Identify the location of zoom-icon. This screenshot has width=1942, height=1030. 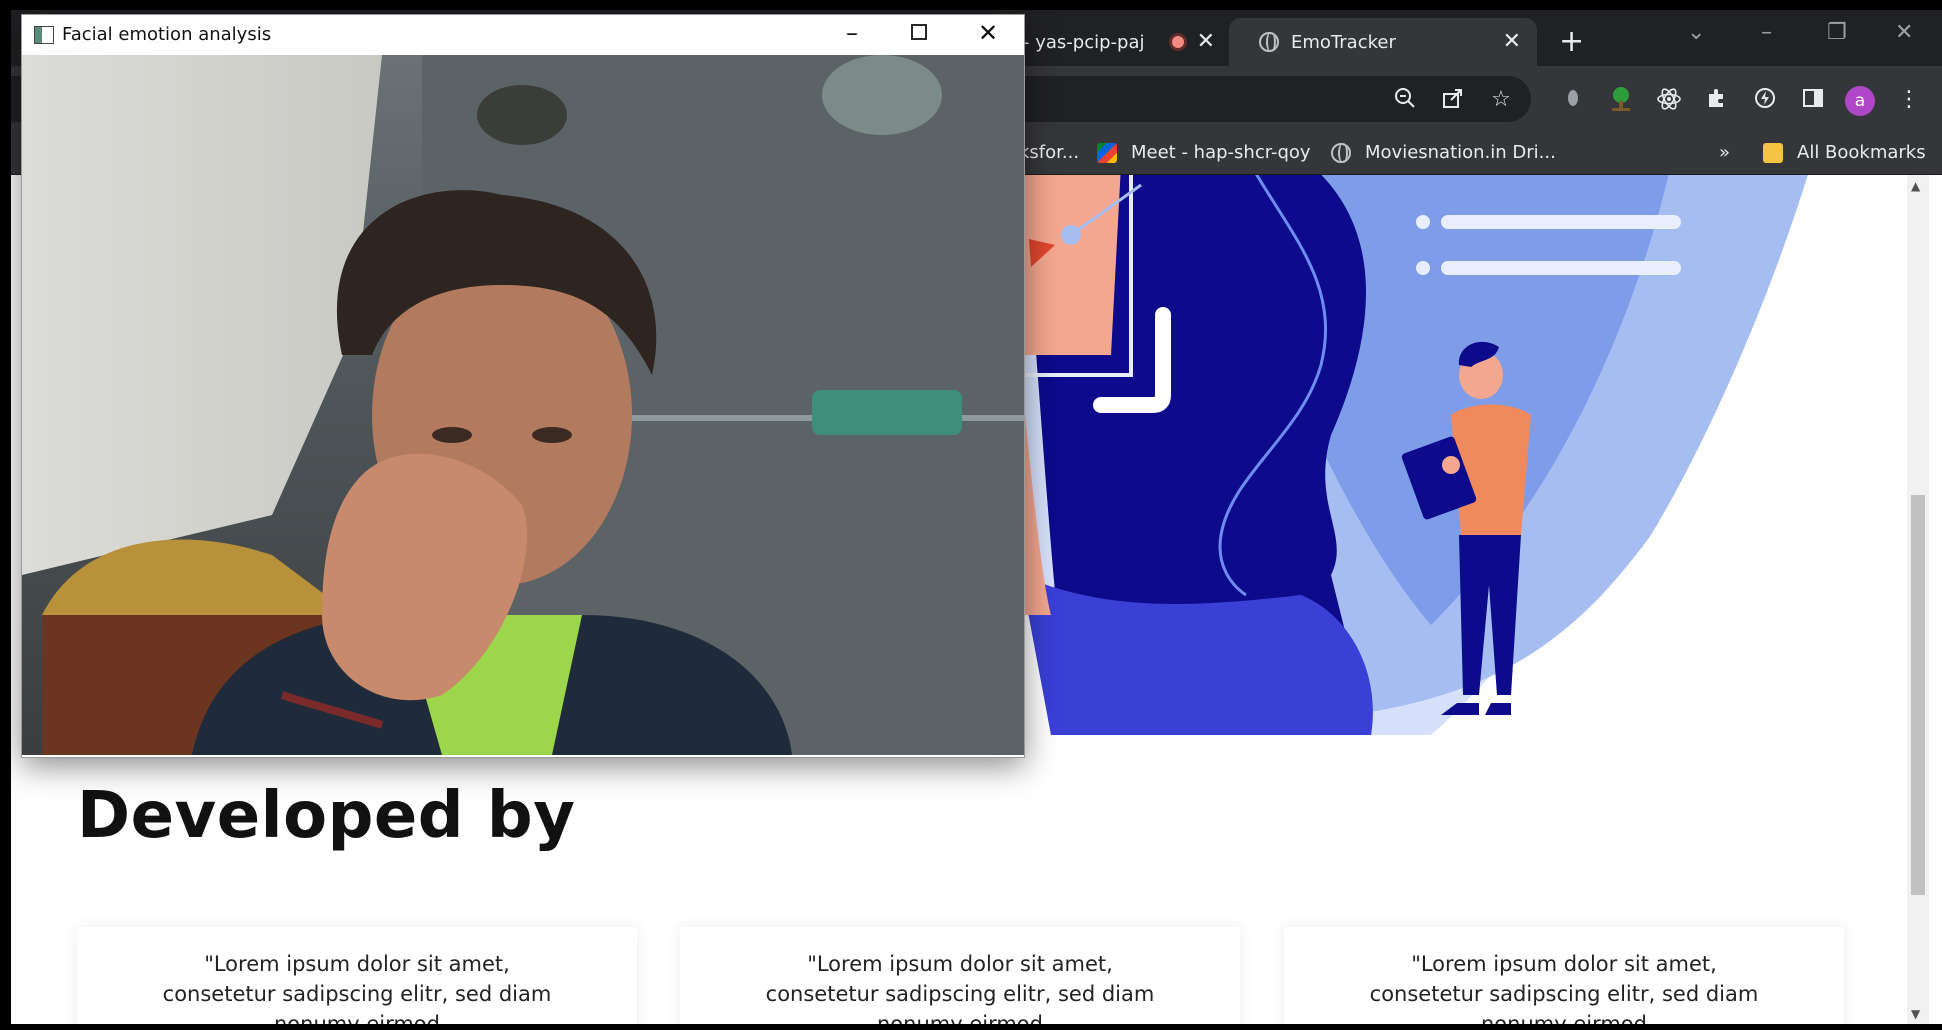
(1405, 100).